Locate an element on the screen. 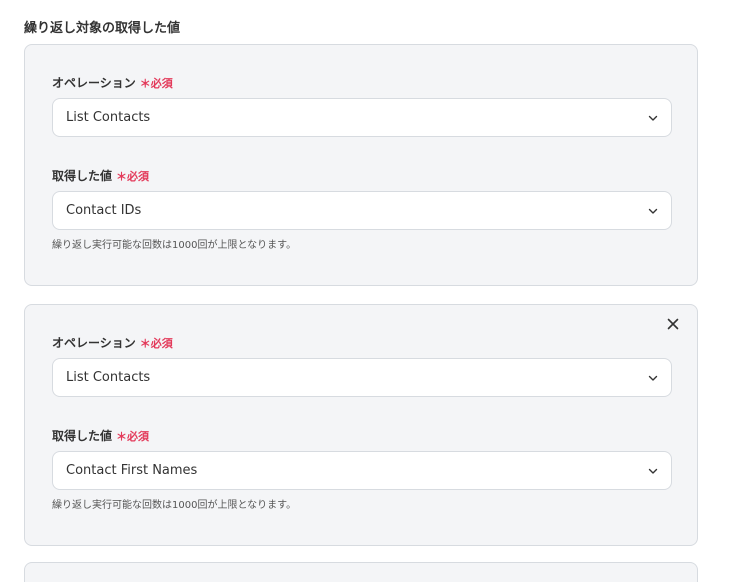  close-icon is located at coordinates (673, 324).